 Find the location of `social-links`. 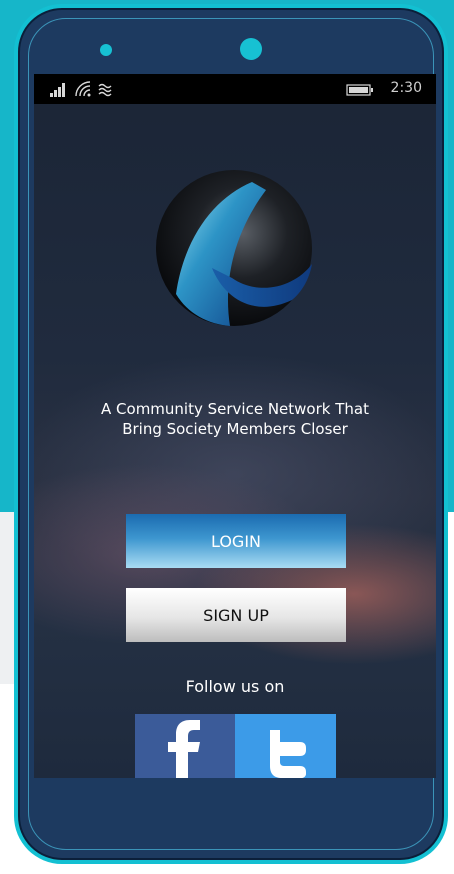

social-links is located at coordinates (235, 746).